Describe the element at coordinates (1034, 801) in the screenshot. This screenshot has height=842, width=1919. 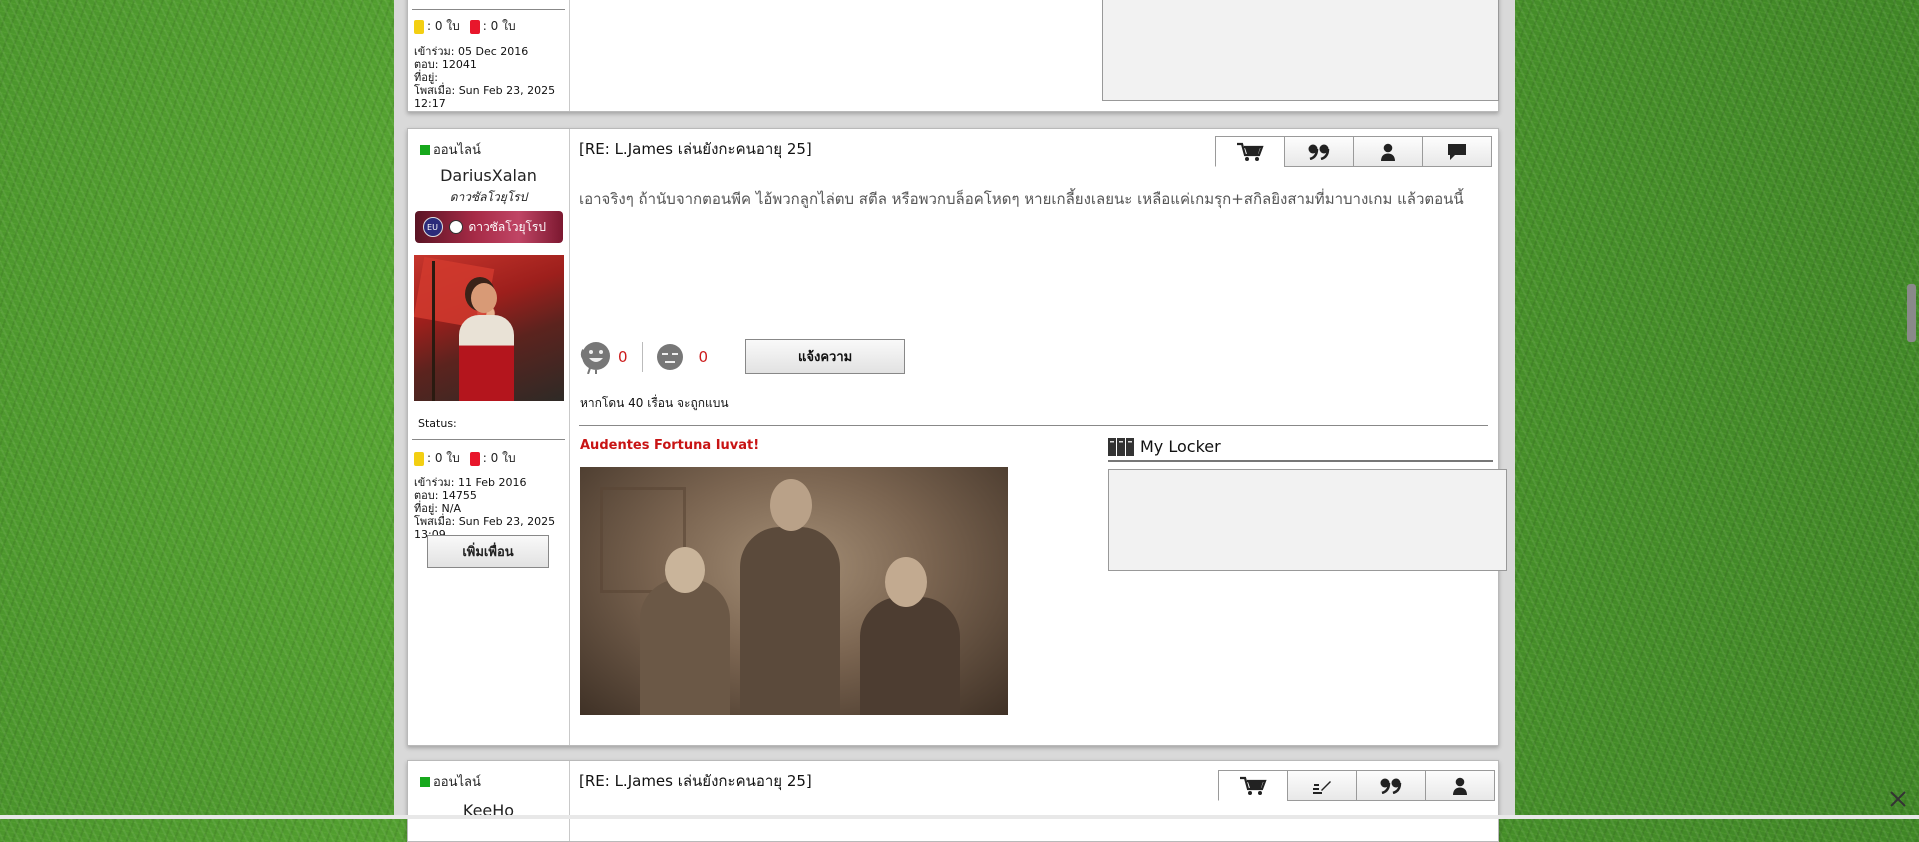
I see `post-content: [RE: L.James เล่นยังกะคนอายุ 25]` at that location.